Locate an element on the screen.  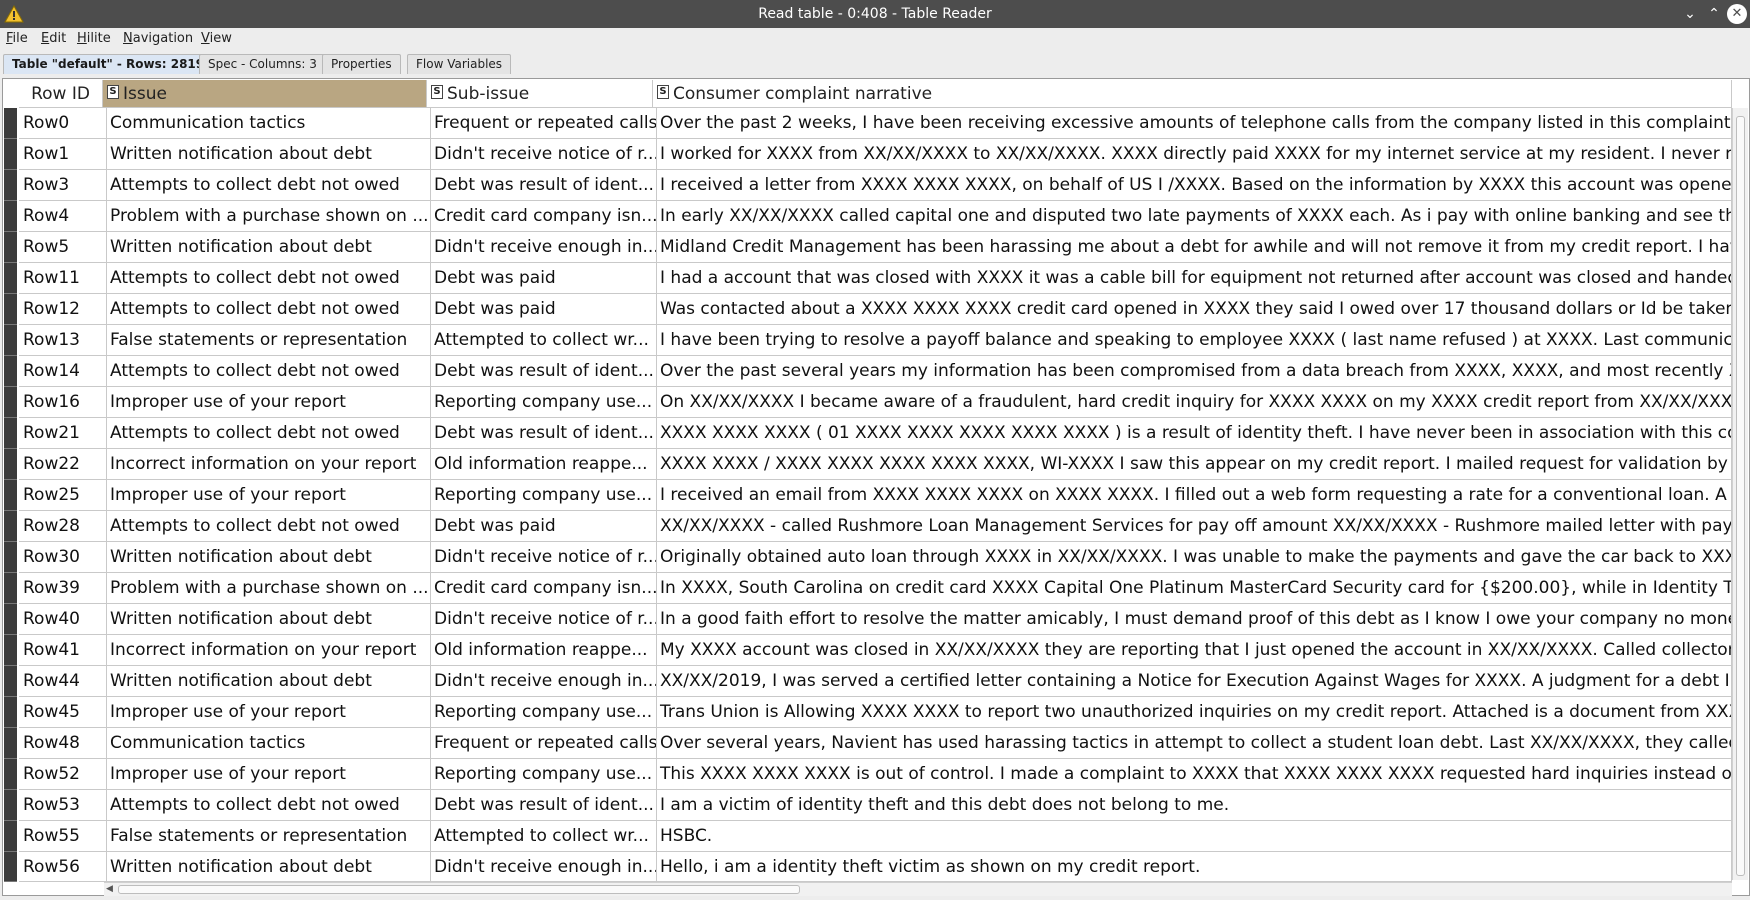
cell-row-id: Row11 is located at coordinates (63, 278).